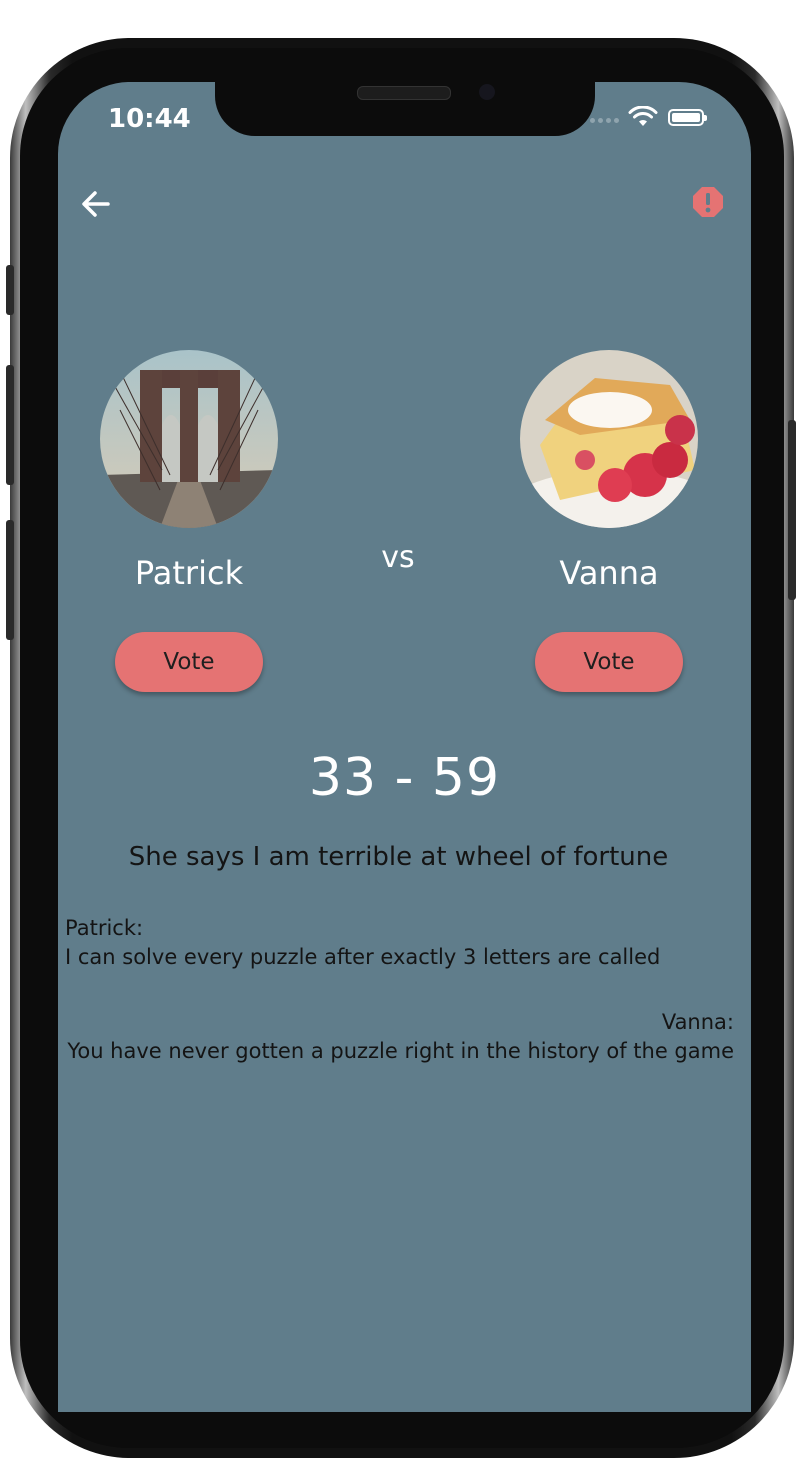 The height and width of the screenshot is (1458, 798). Describe the element at coordinates (398, 557) in the screenshot. I see `vs-label: vs` at that location.